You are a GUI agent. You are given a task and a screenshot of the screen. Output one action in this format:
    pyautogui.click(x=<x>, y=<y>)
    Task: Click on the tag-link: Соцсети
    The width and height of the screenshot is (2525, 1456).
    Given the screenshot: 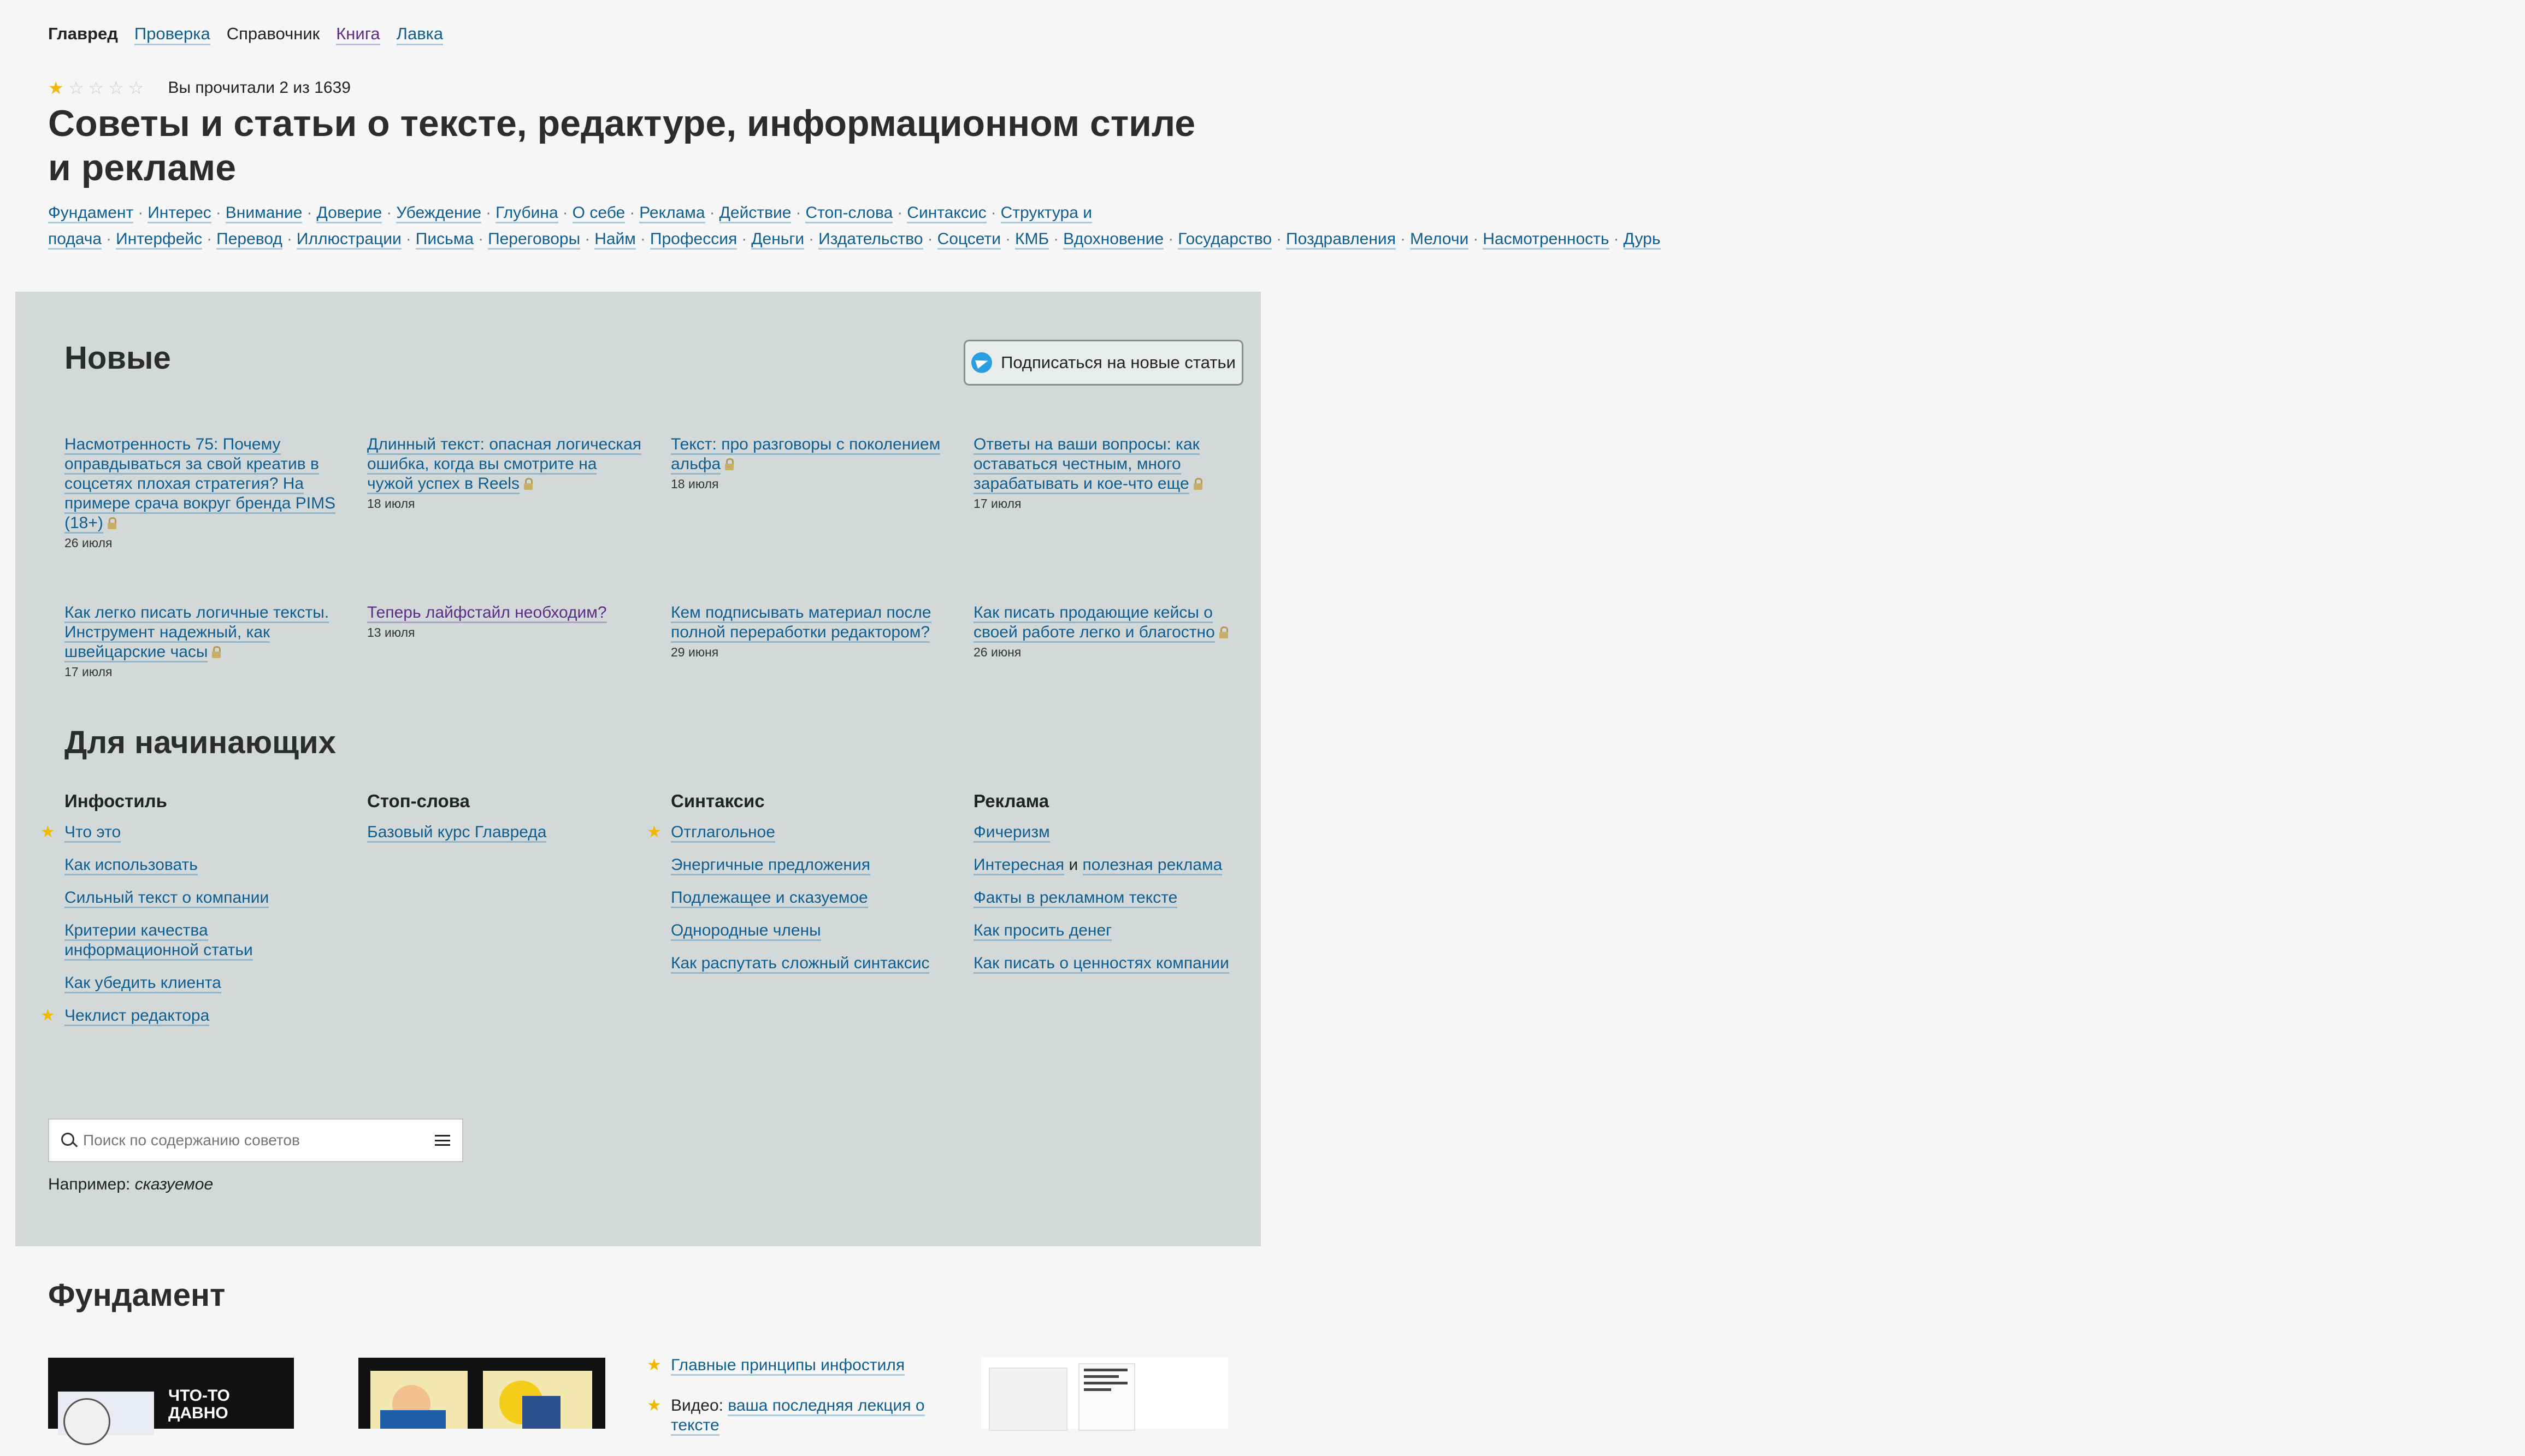 What is the action you would take?
    pyautogui.click(x=969, y=240)
    